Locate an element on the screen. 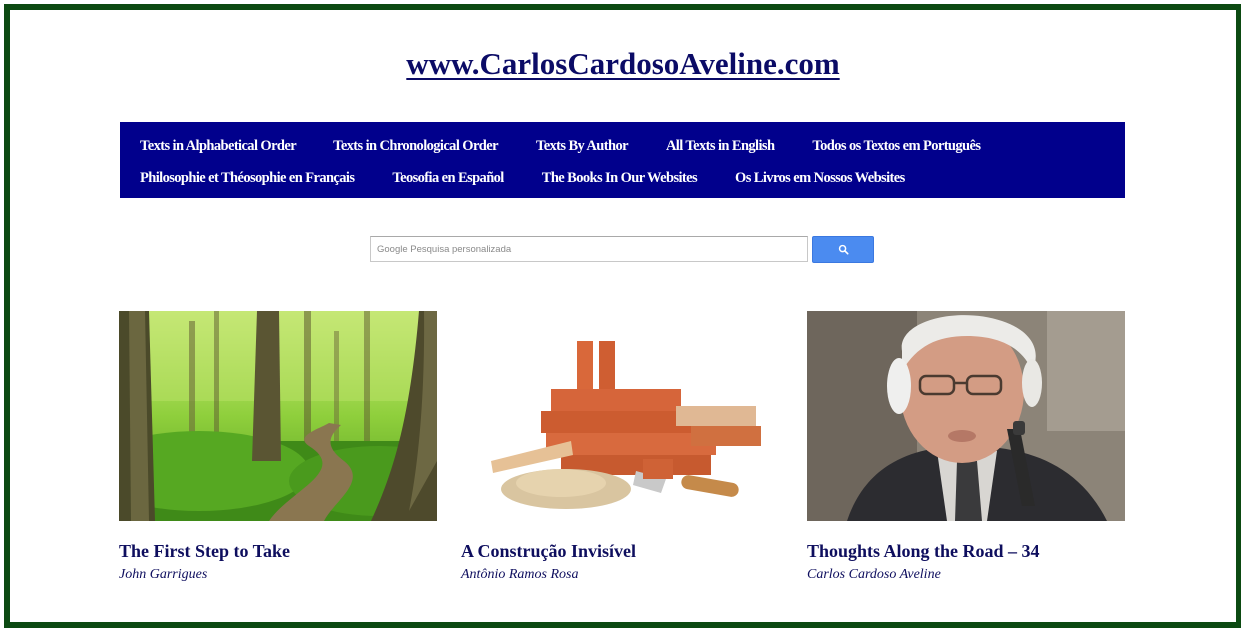 The height and width of the screenshot is (628, 1241). nav-link-french: Philosophie et Théosophie en Français is located at coordinates (247, 178).